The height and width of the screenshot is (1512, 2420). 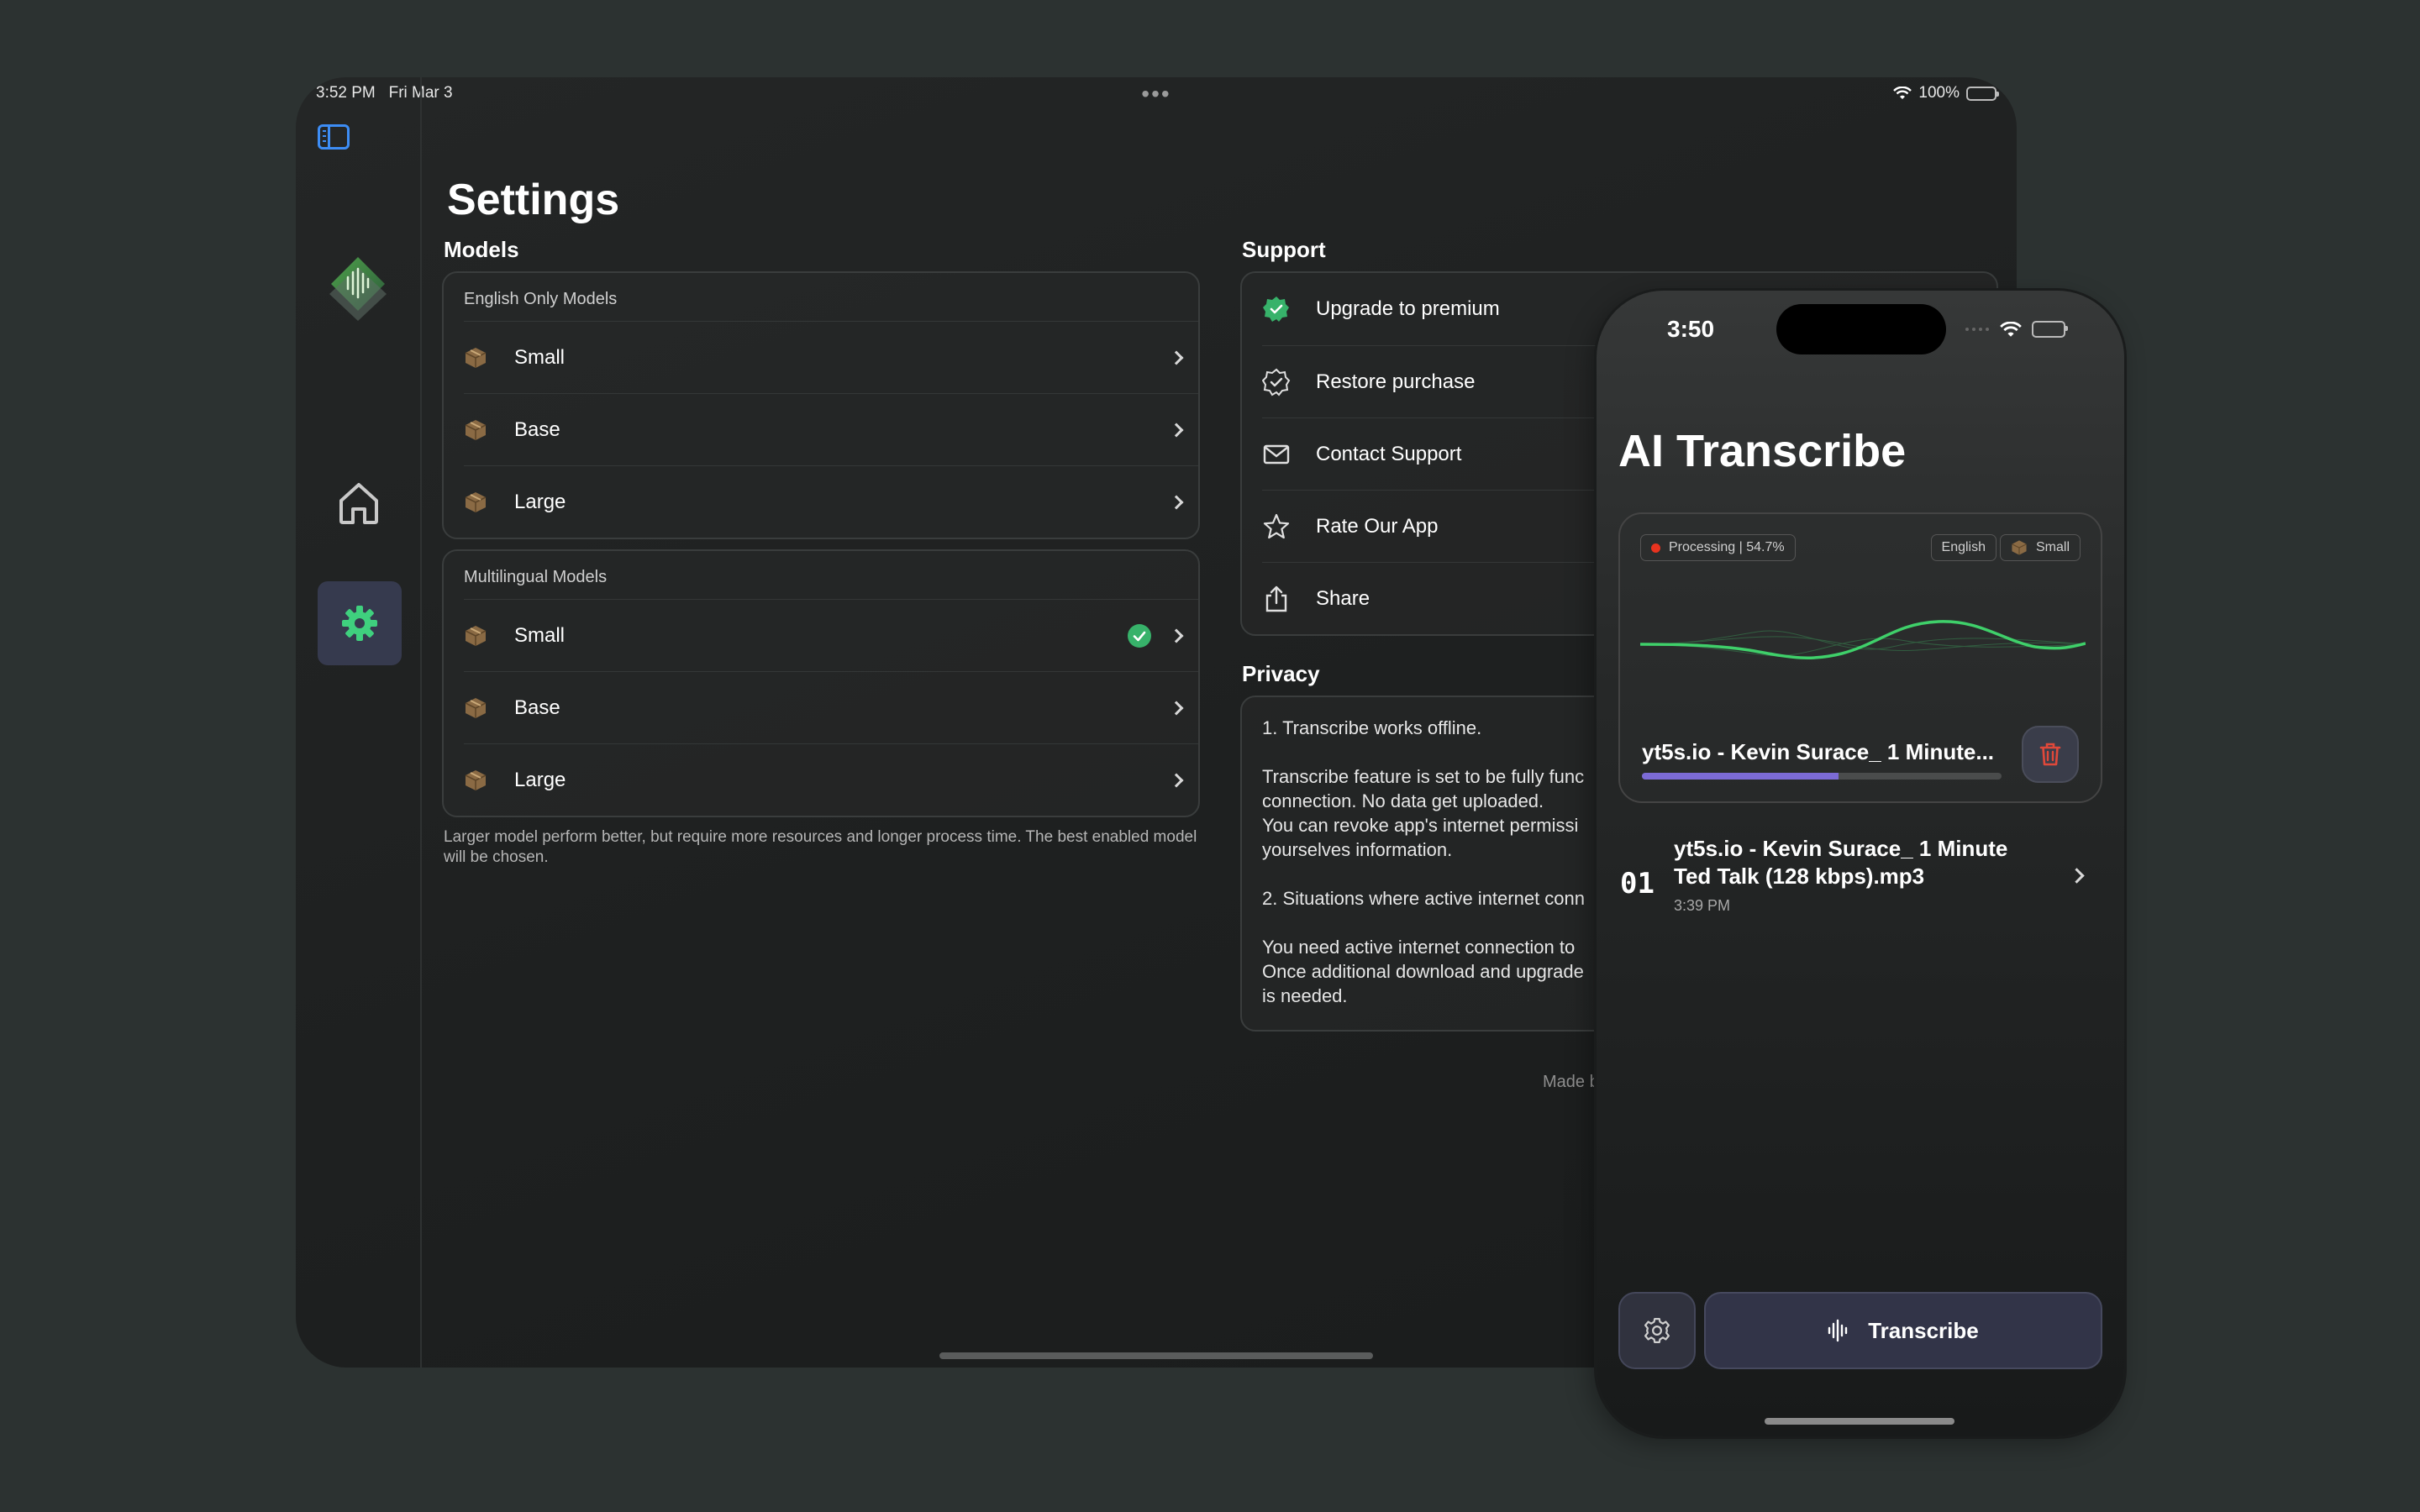 What do you see at coordinates (1343, 598) in the screenshot?
I see `support-label: Share` at bounding box center [1343, 598].